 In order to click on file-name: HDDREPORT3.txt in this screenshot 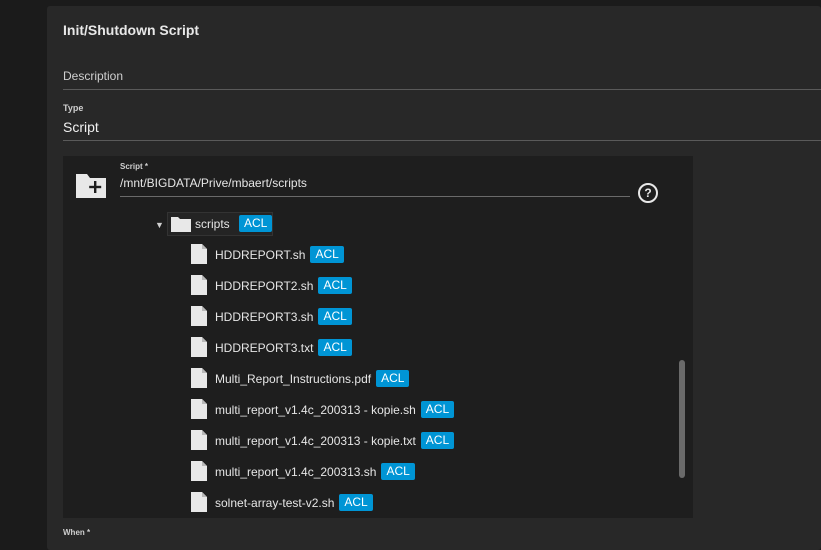, I will do `click(264, 347)`.